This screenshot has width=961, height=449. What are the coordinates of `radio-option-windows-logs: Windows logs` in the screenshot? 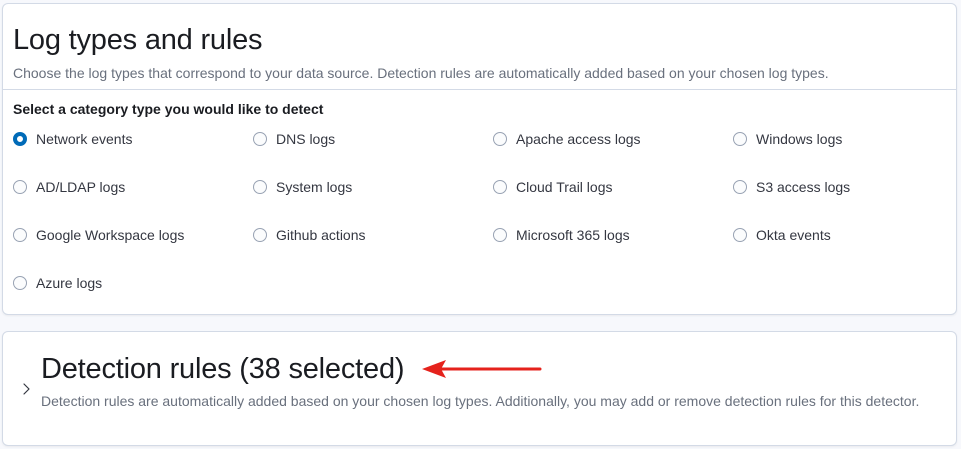 It's located at (843, 154).